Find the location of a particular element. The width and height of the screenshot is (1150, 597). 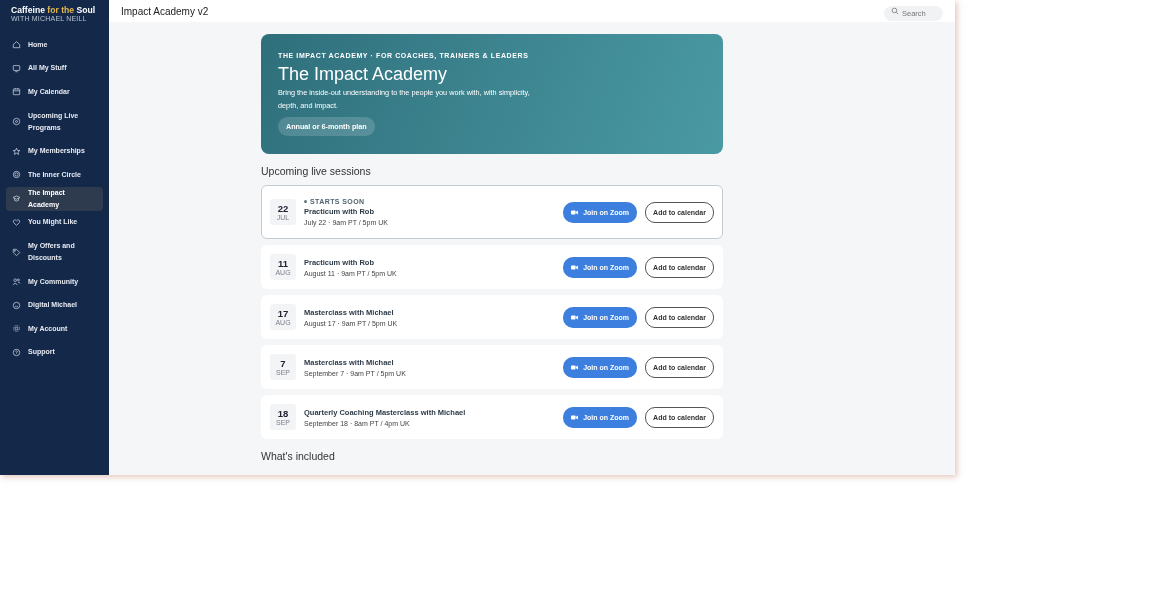

star-icon is located at coordinates (16, 151).